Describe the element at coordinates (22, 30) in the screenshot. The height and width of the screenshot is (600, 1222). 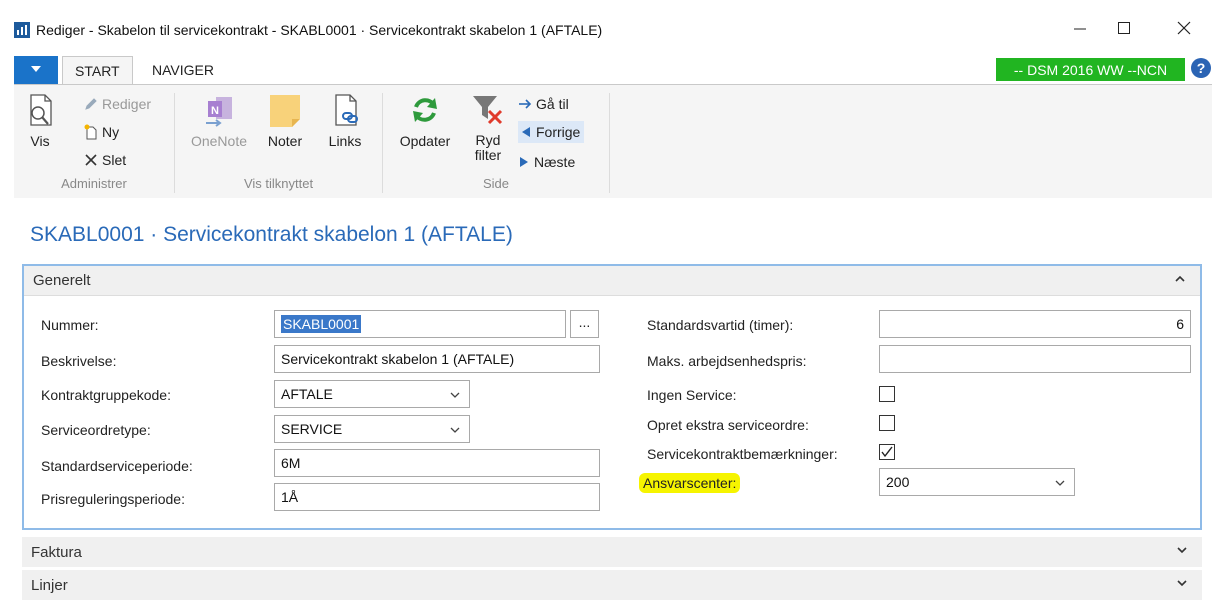
I see `app-icon` at that location.